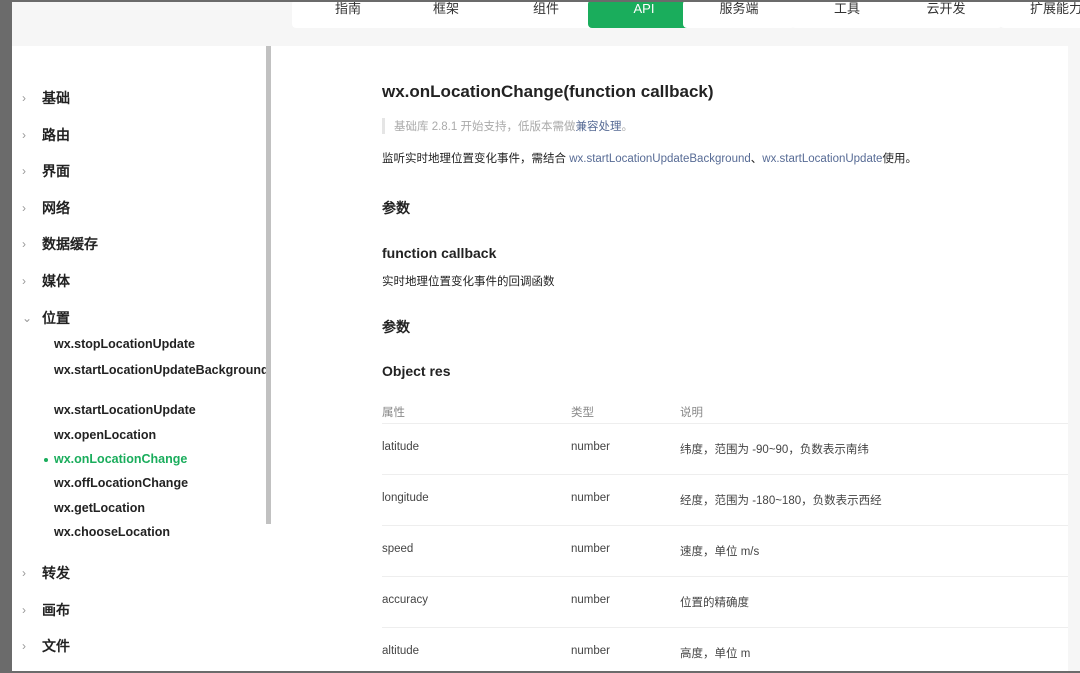 This screenshot has width=1080, height=673. Describe the element at coordinates (396, 208) in the screenshot. I see `params-heading: 参数` at that location.